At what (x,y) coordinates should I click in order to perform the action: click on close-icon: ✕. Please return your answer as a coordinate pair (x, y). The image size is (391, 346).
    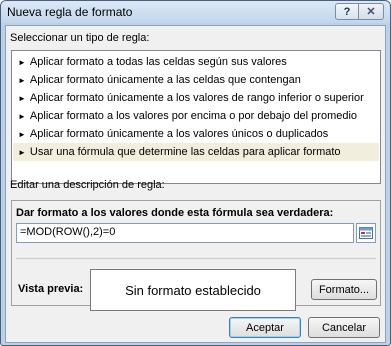
    Looking at the image, I should click on (371, 12).